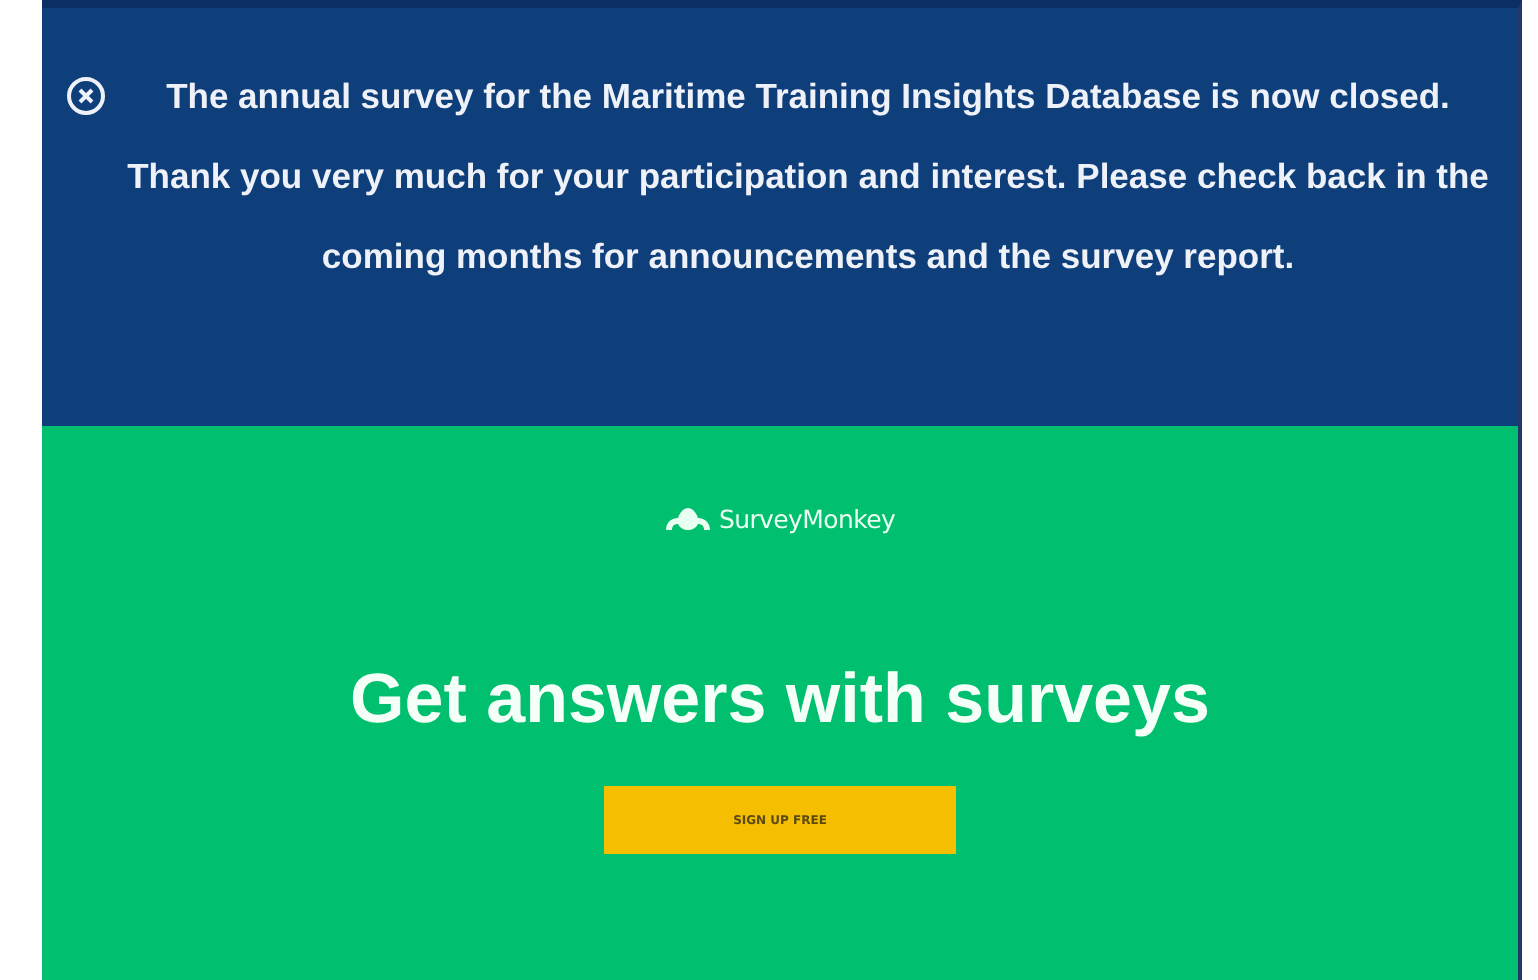 This screenshot has width=1538, height=980. I want to click on headline: Get answers with surveys, so click(780, 700).